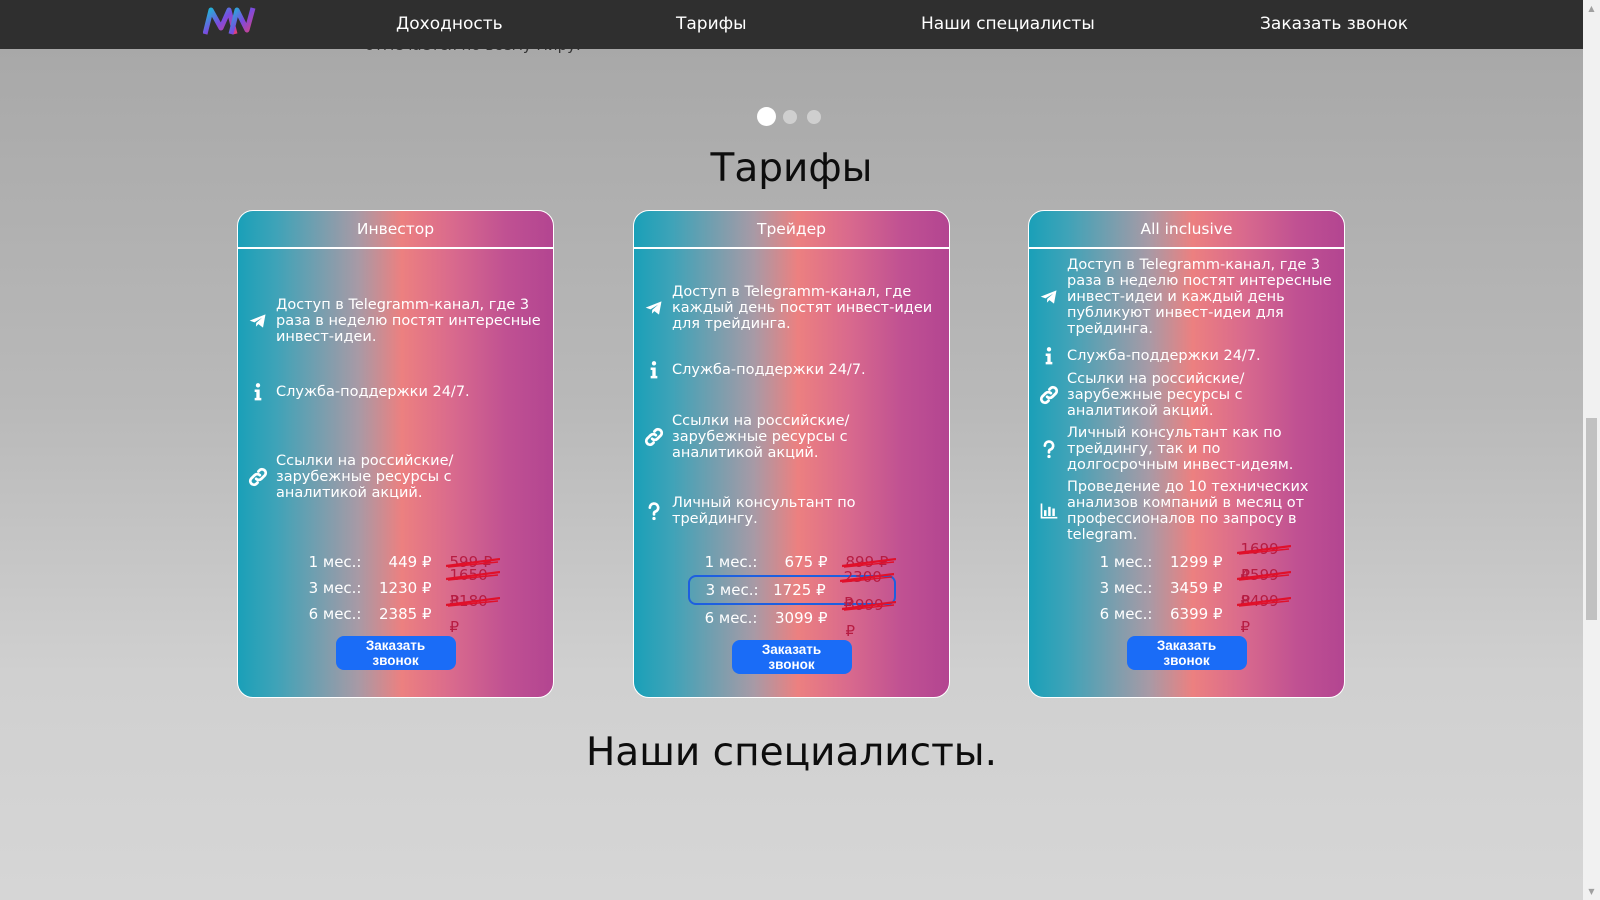 The height and width of the screenshot is (900, 1600). Describe the element at coordinates (405, 588) in the screenshot. I see `price-current: 1230 ₽` at that location.